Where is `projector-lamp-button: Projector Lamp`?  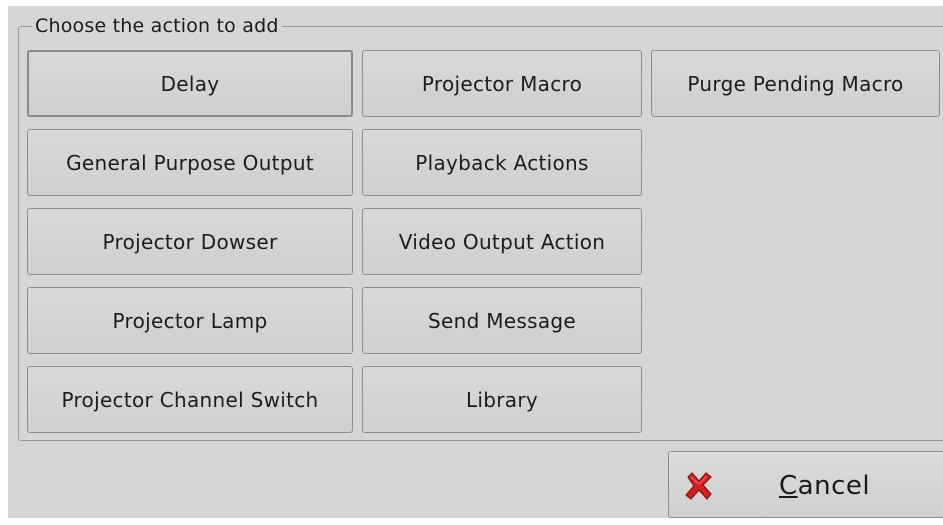
projector-lamp-button: Projector Lamp is located at coordinates (190, 320).